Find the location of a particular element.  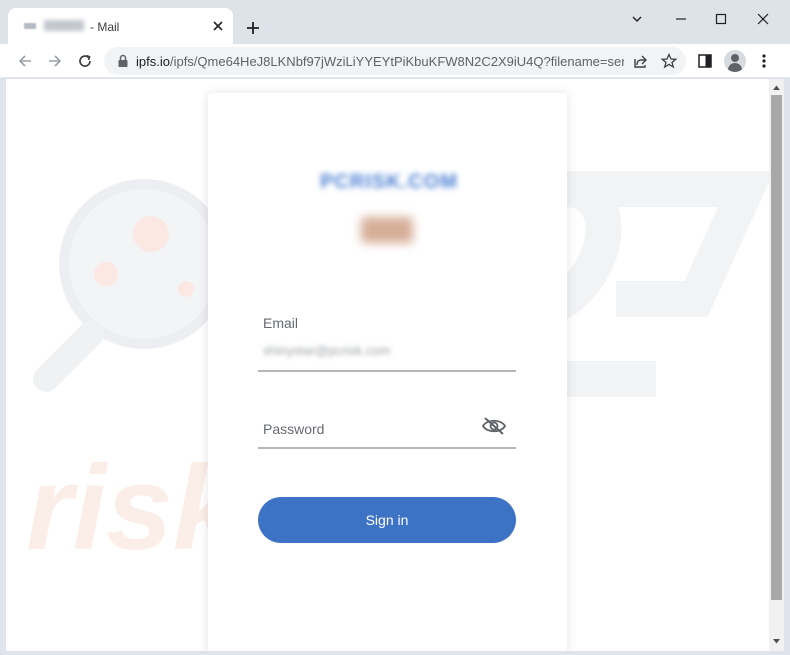

tab-favicon-icon is located at coordinates (30, 26).